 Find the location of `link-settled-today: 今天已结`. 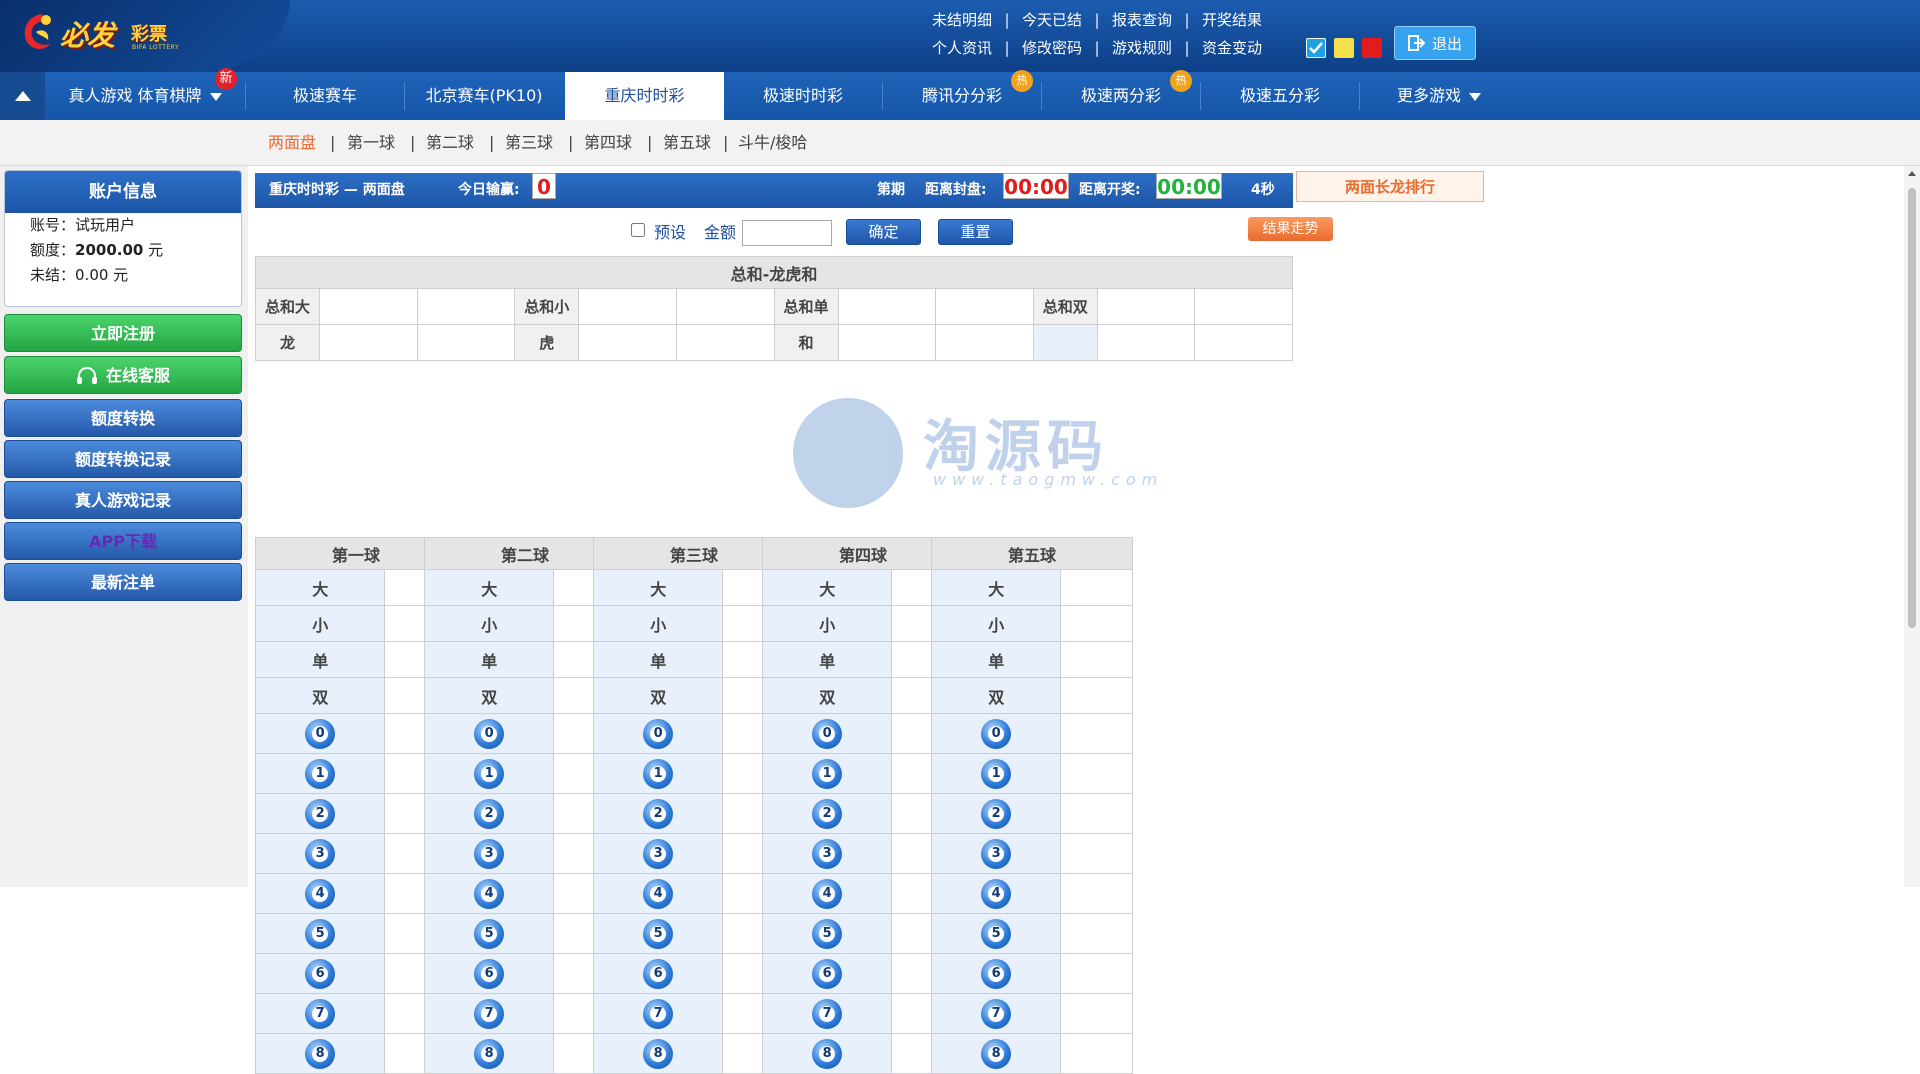

link-settled-today: 今天已结 is located at coordinates (1052, 20).